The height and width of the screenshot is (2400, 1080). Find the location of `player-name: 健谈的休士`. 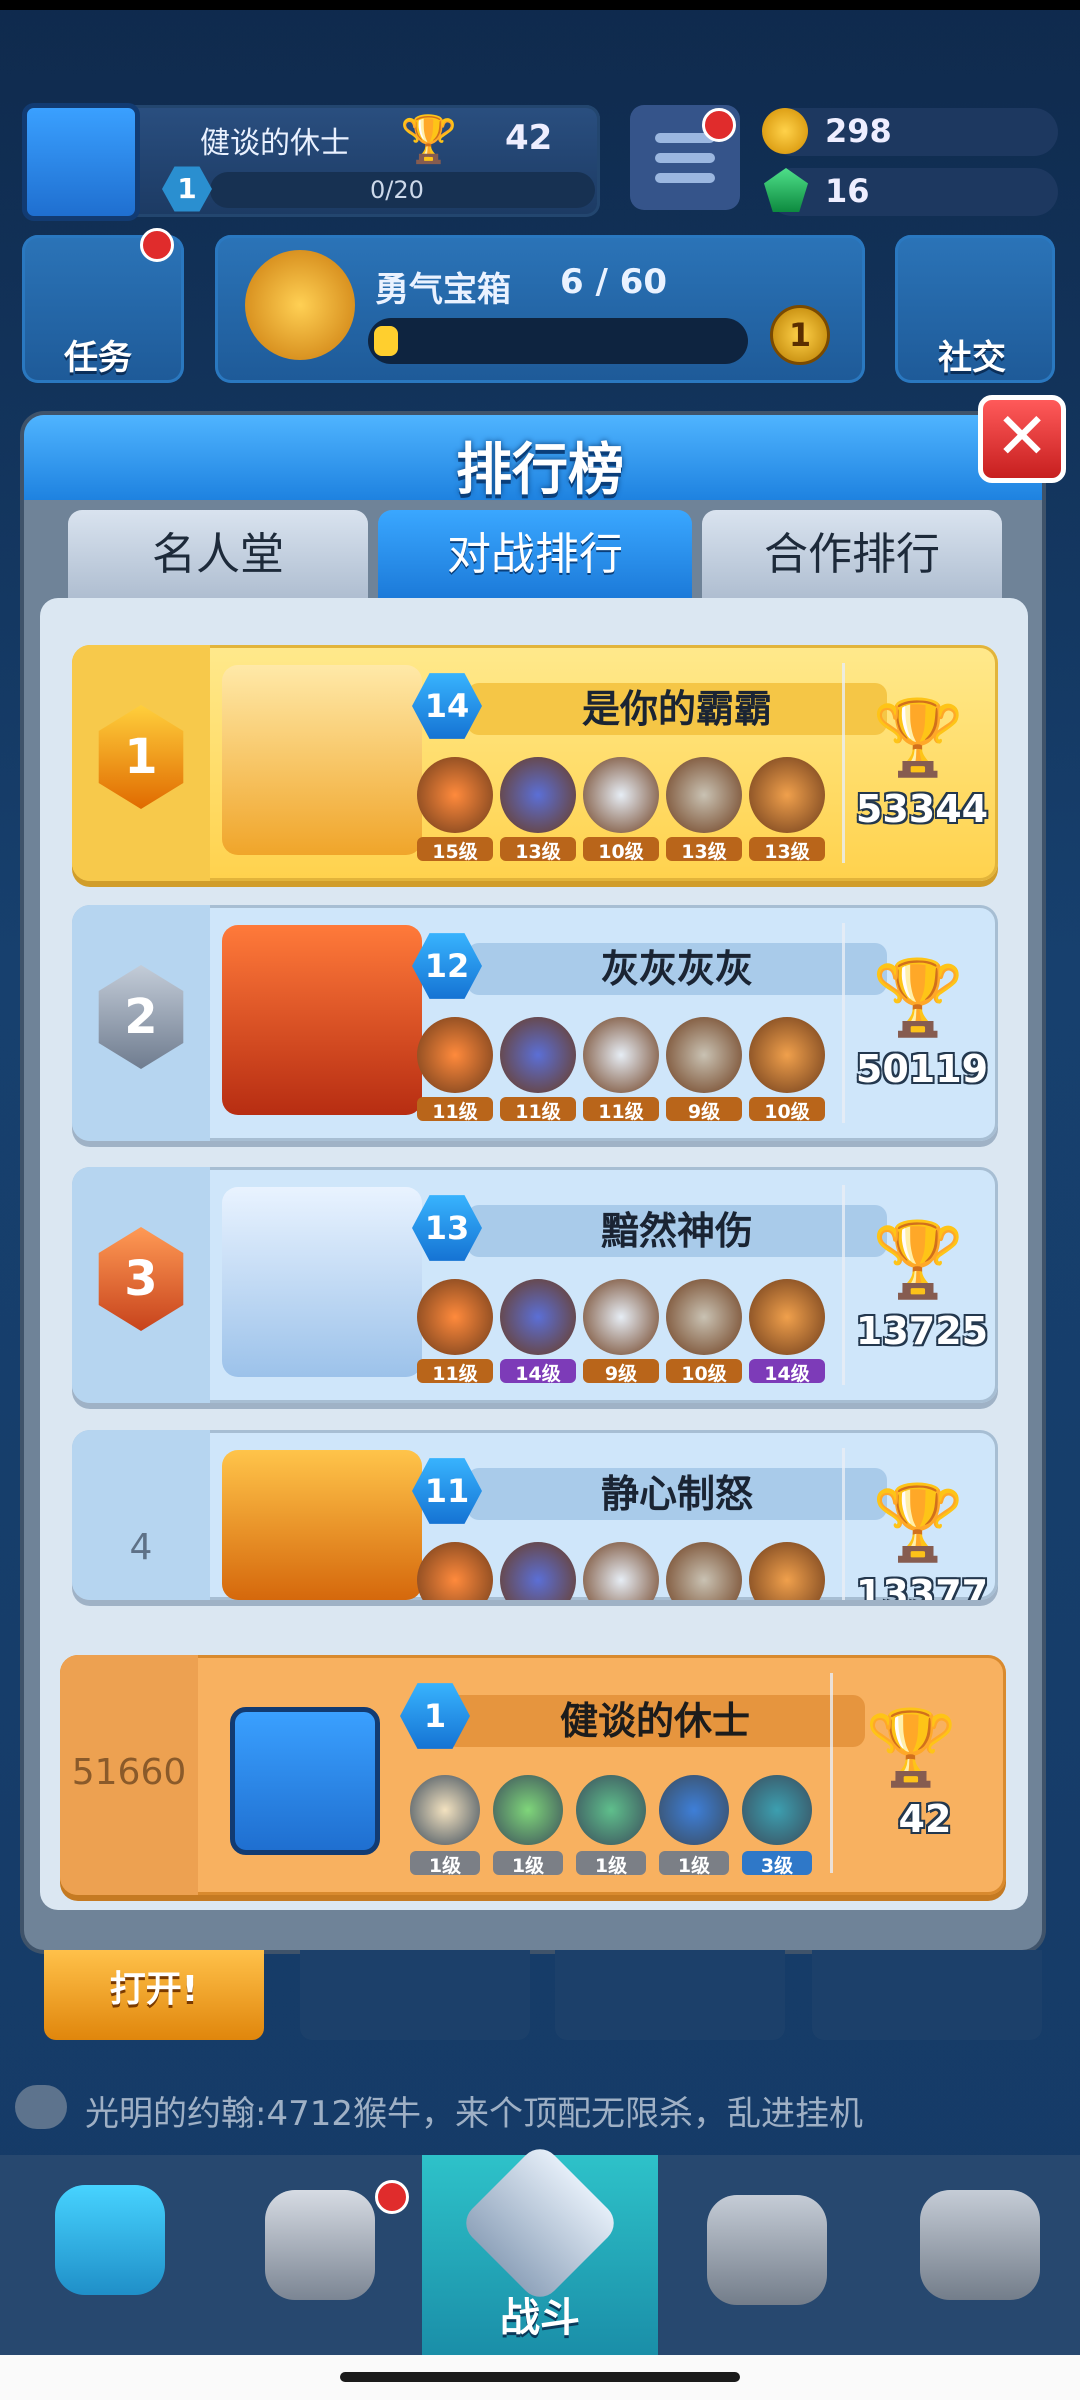

player-name: 健谈的休士 is located at coordinates (275, 143).